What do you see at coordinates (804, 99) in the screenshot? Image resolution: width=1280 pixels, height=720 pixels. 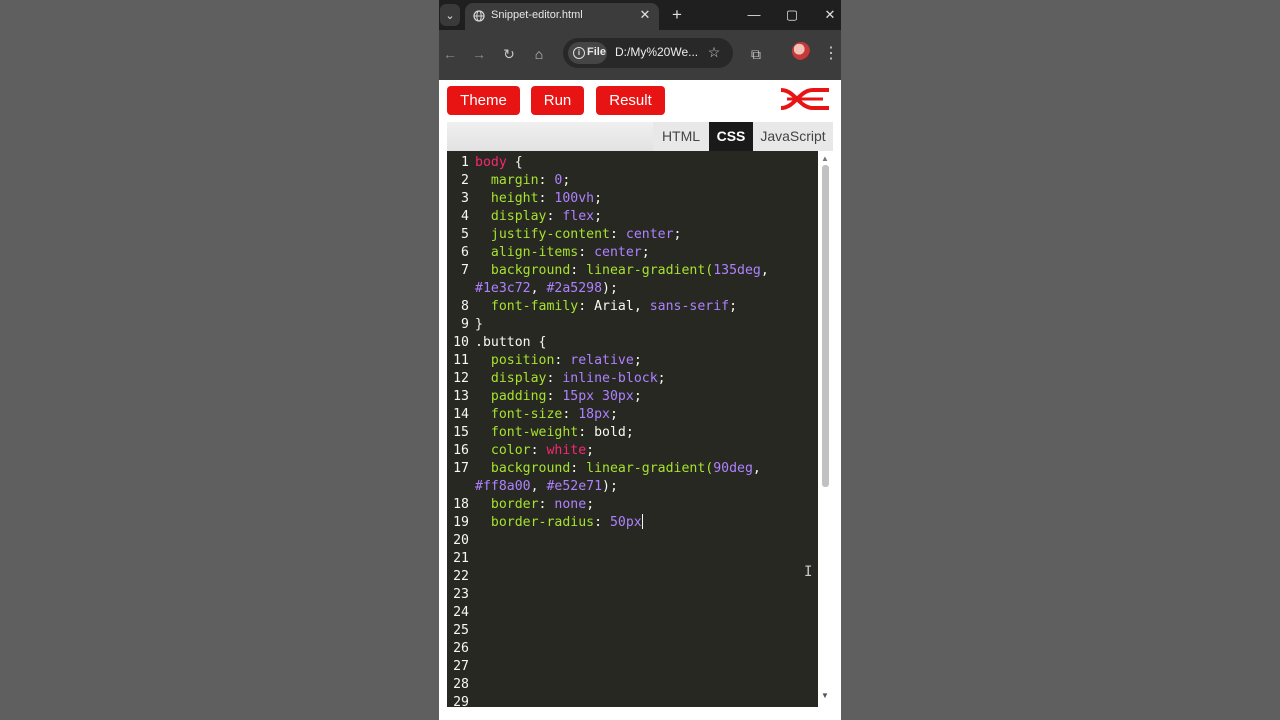 I see `logo` at bounding box center [804, 99].